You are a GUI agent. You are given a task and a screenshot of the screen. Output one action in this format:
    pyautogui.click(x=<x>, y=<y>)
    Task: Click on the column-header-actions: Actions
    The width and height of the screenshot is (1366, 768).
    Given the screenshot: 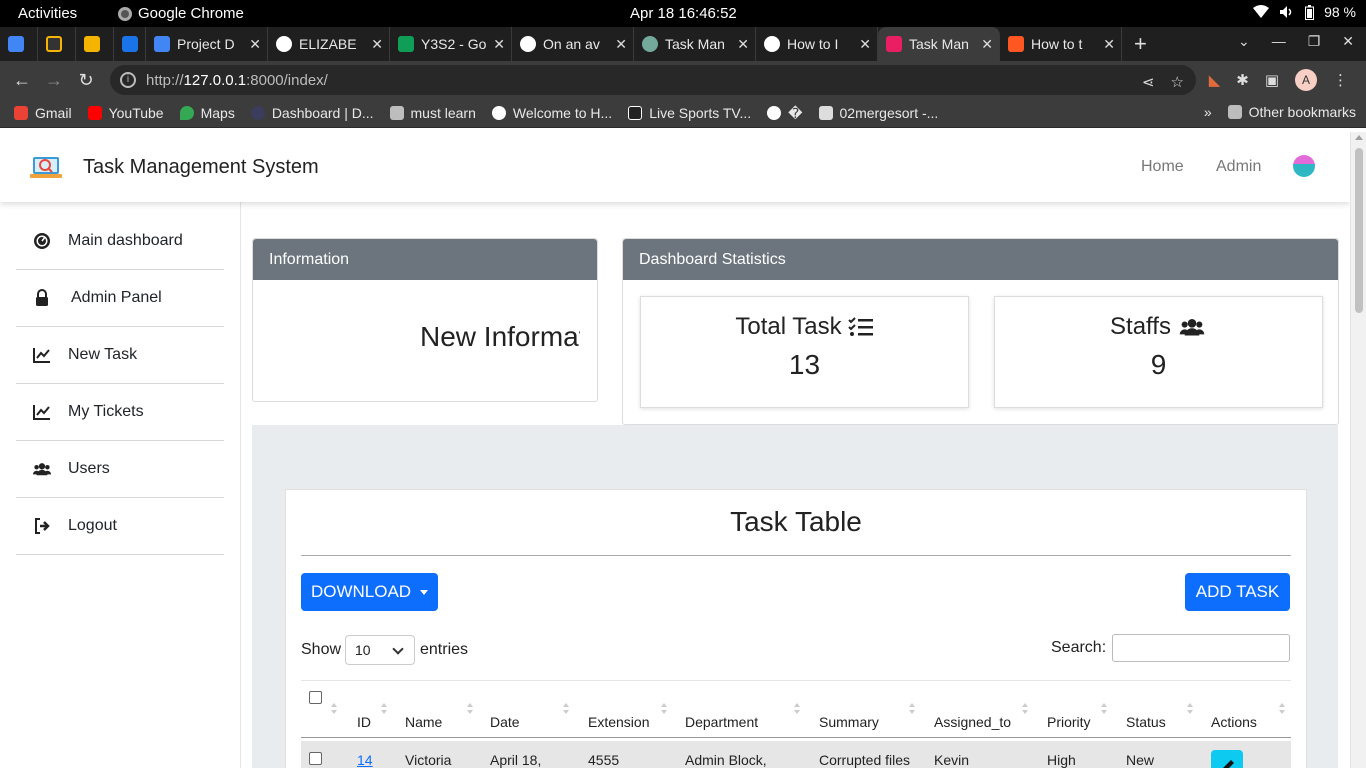 What is the action you would take?
    pyautogui.click(x=1234, y=722)
    